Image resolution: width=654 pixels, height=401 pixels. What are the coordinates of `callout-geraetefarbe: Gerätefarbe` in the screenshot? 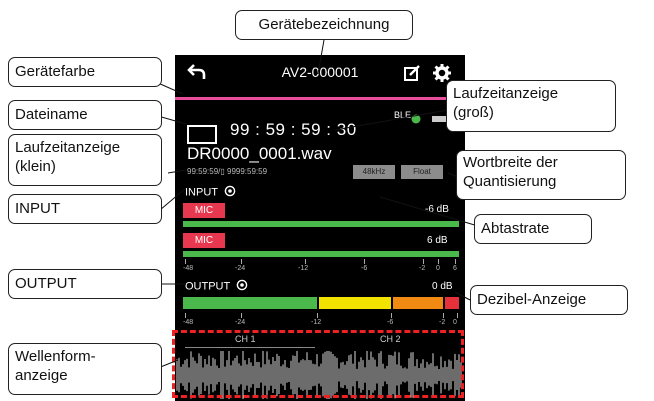 It's located at (85, 72).